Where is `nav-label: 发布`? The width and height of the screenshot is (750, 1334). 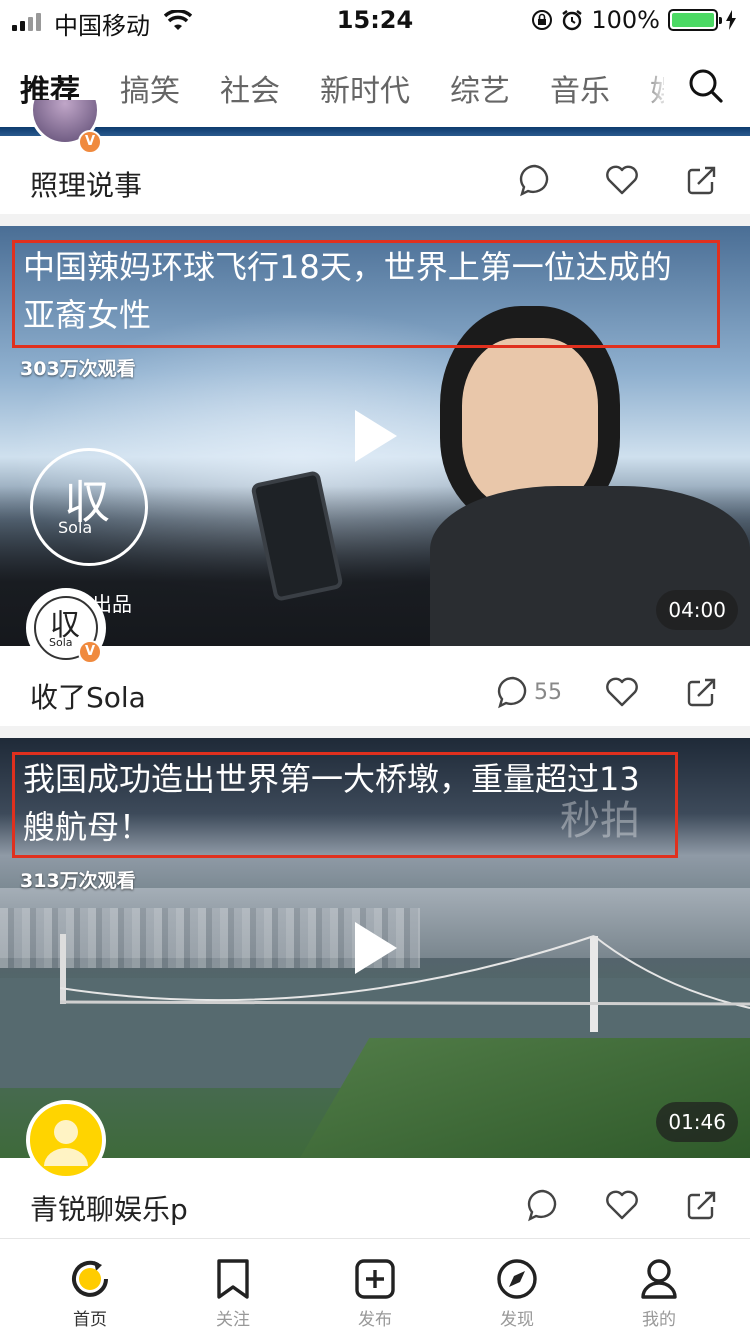 nav-label: 发布 is located at coordinates (375, 1320).